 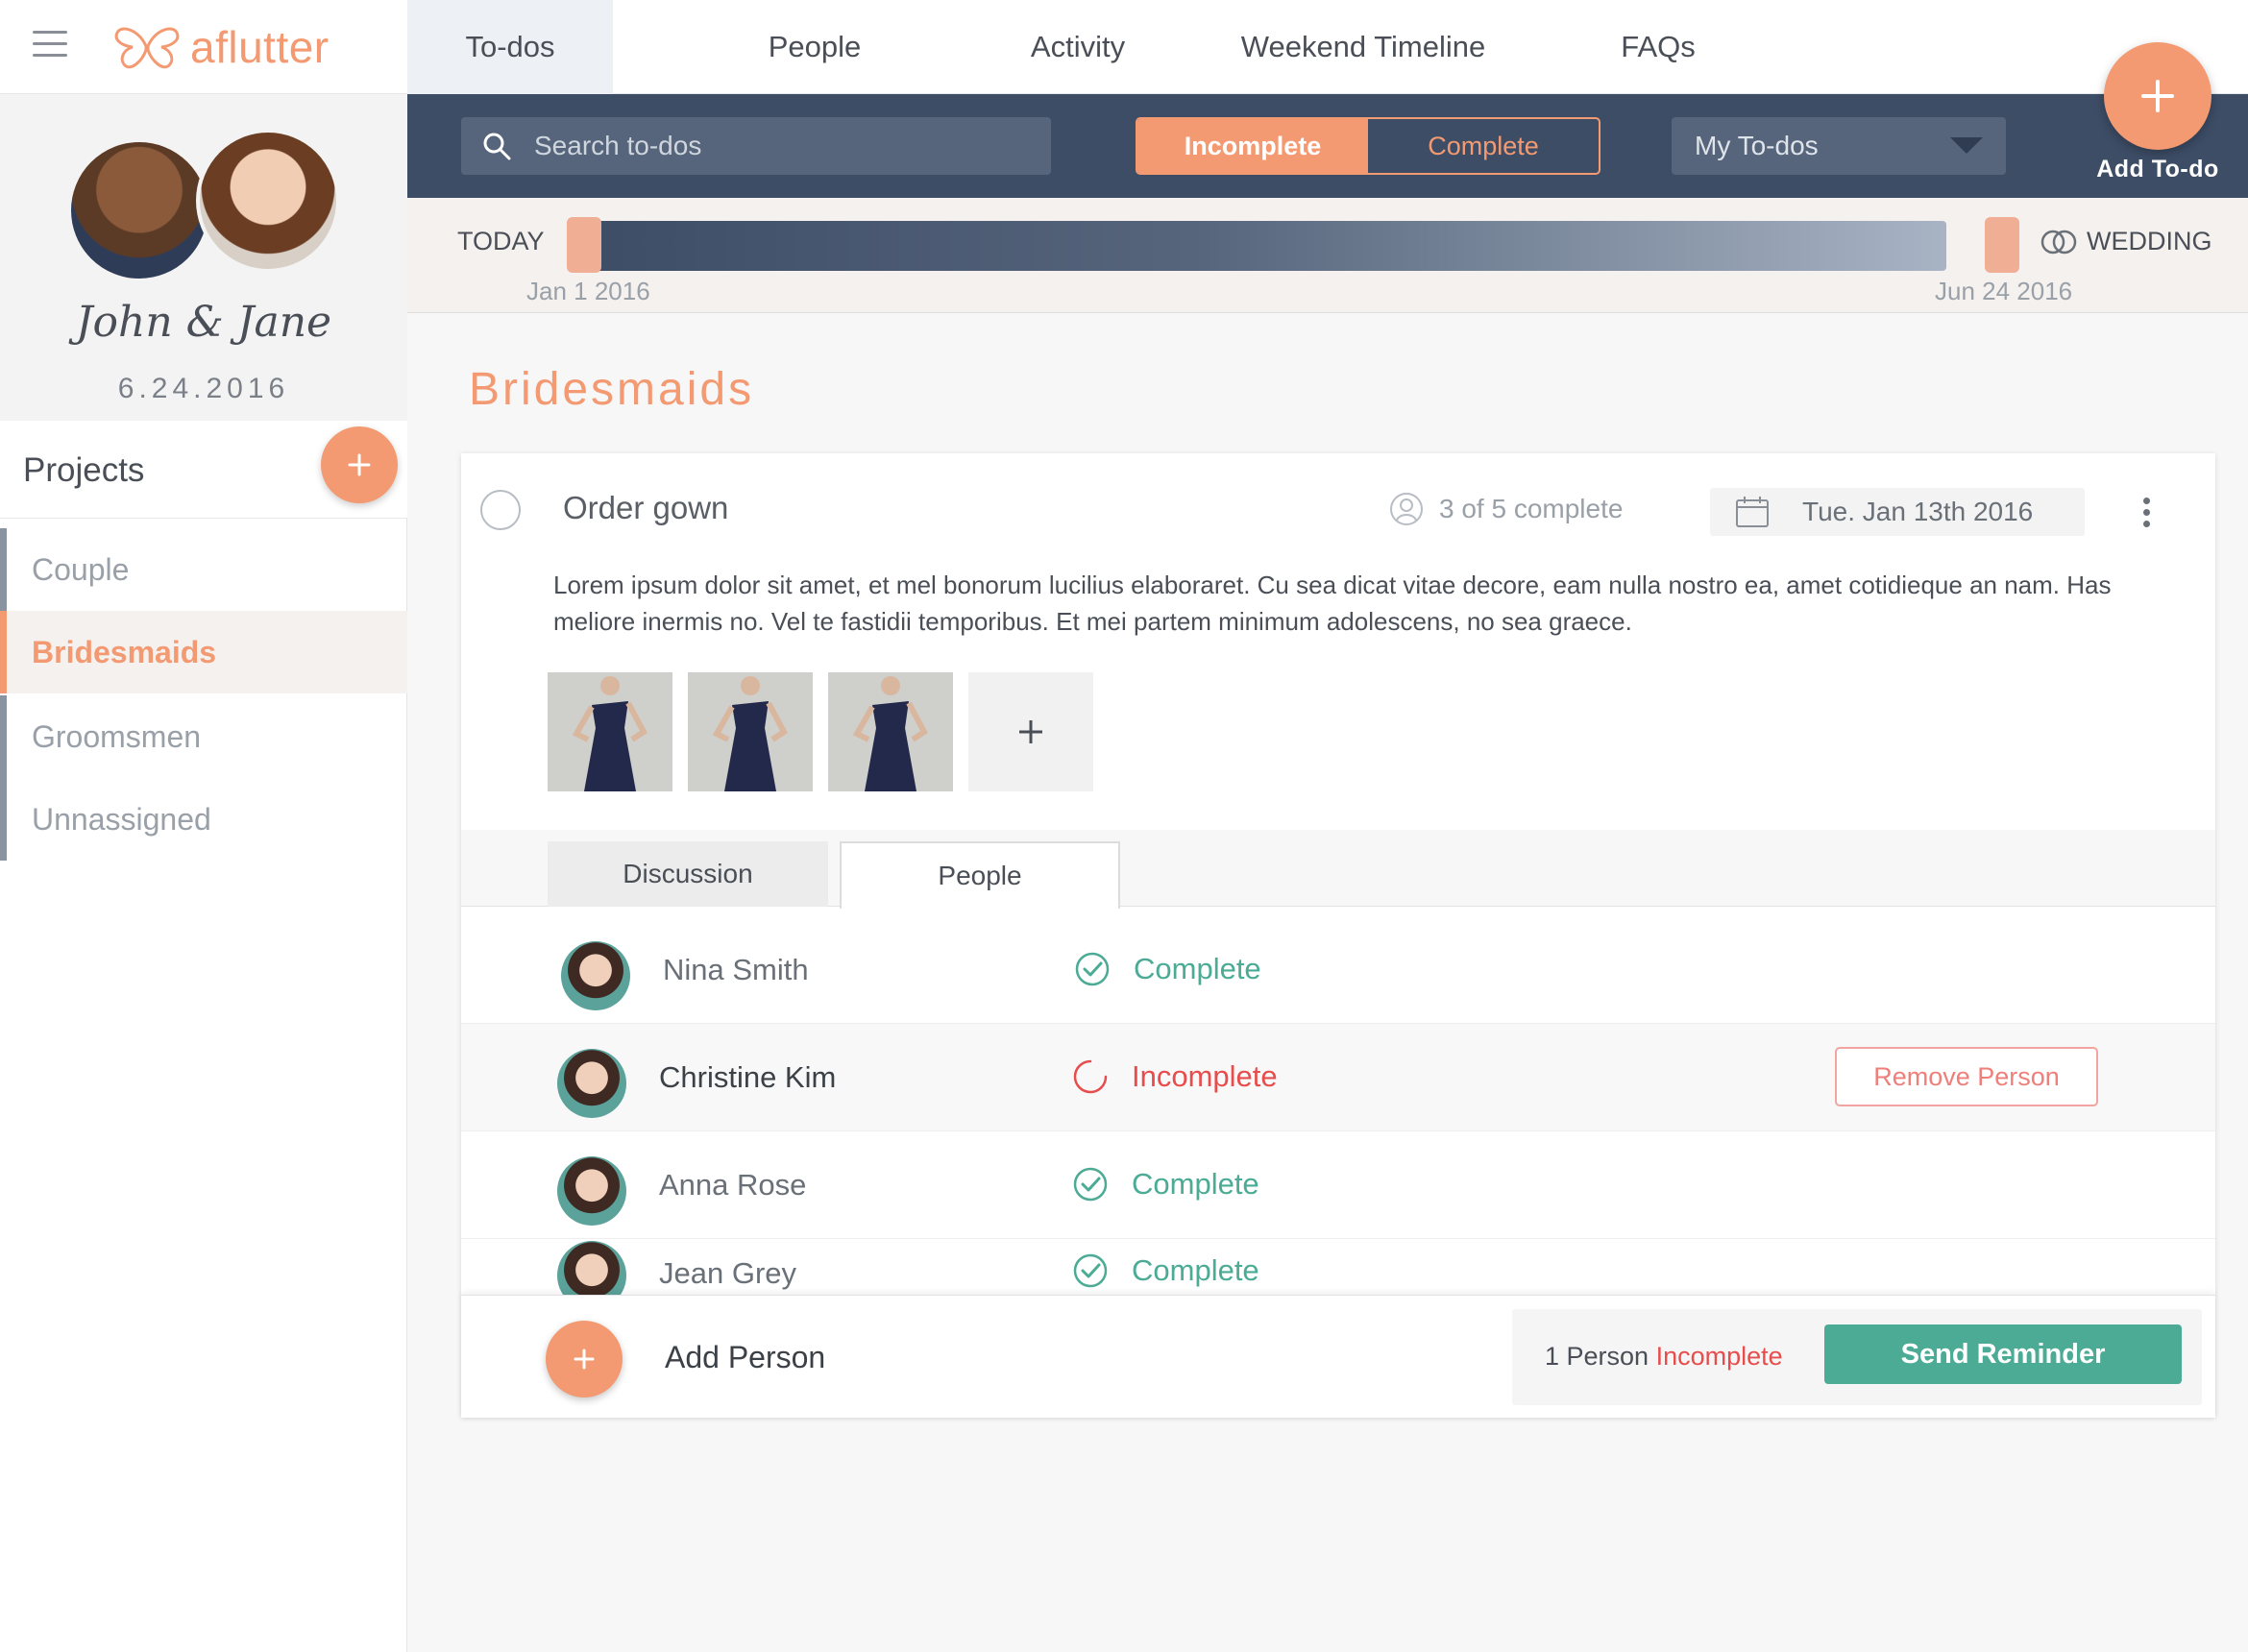 I want to click on person-name: Jean Grey, so click(x=728, y=1273).